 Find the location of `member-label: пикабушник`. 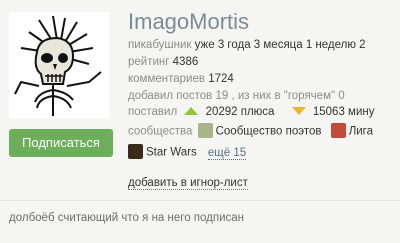

member-label: пикабушник is located at coordinates (160, 45).